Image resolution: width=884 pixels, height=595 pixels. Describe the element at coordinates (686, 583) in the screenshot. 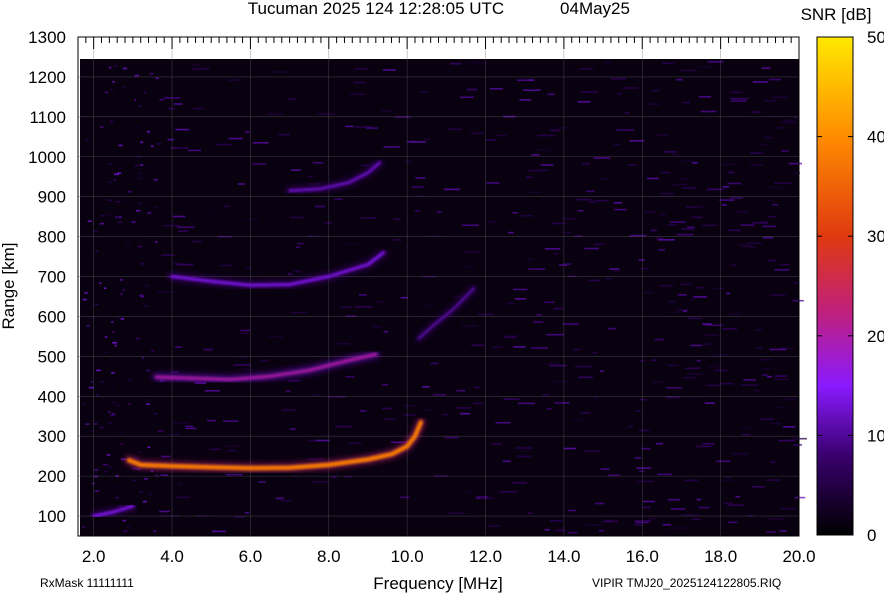

I see `file-label: VIPIR TMJ20_2025124122805.RIQ` at that location.